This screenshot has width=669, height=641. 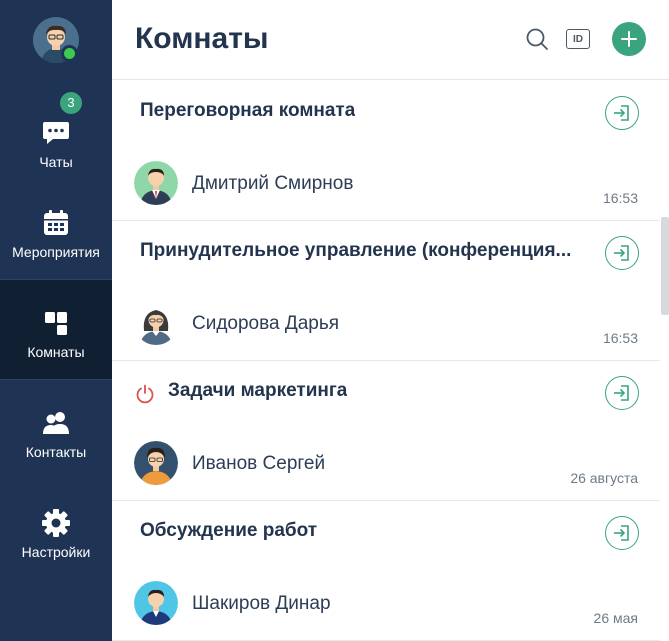 What do you see at coordinates (56, 552) in the screenshot?
I see `sidebar-item-label: Настройки` at bounding box center [56, 552].